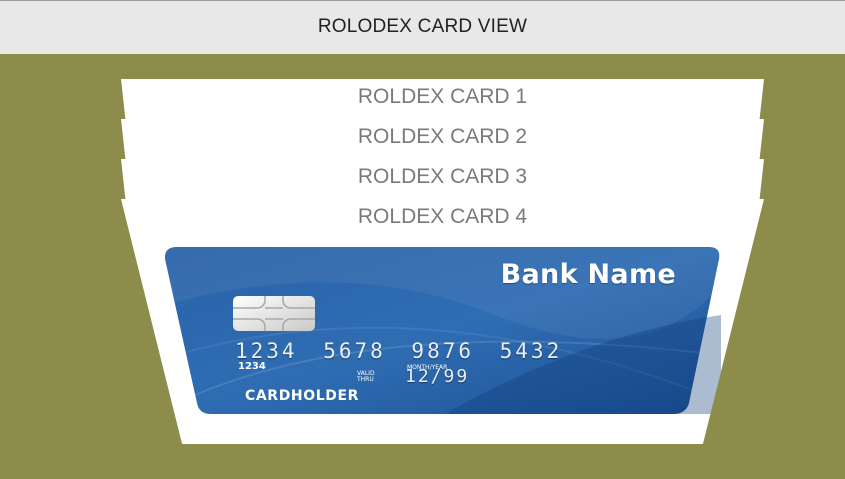 This screenshot has width=845, height=479. Describe the element at coordinates (588, 274) in the screenshot. I see `bank-name: Bank Name` at that location.